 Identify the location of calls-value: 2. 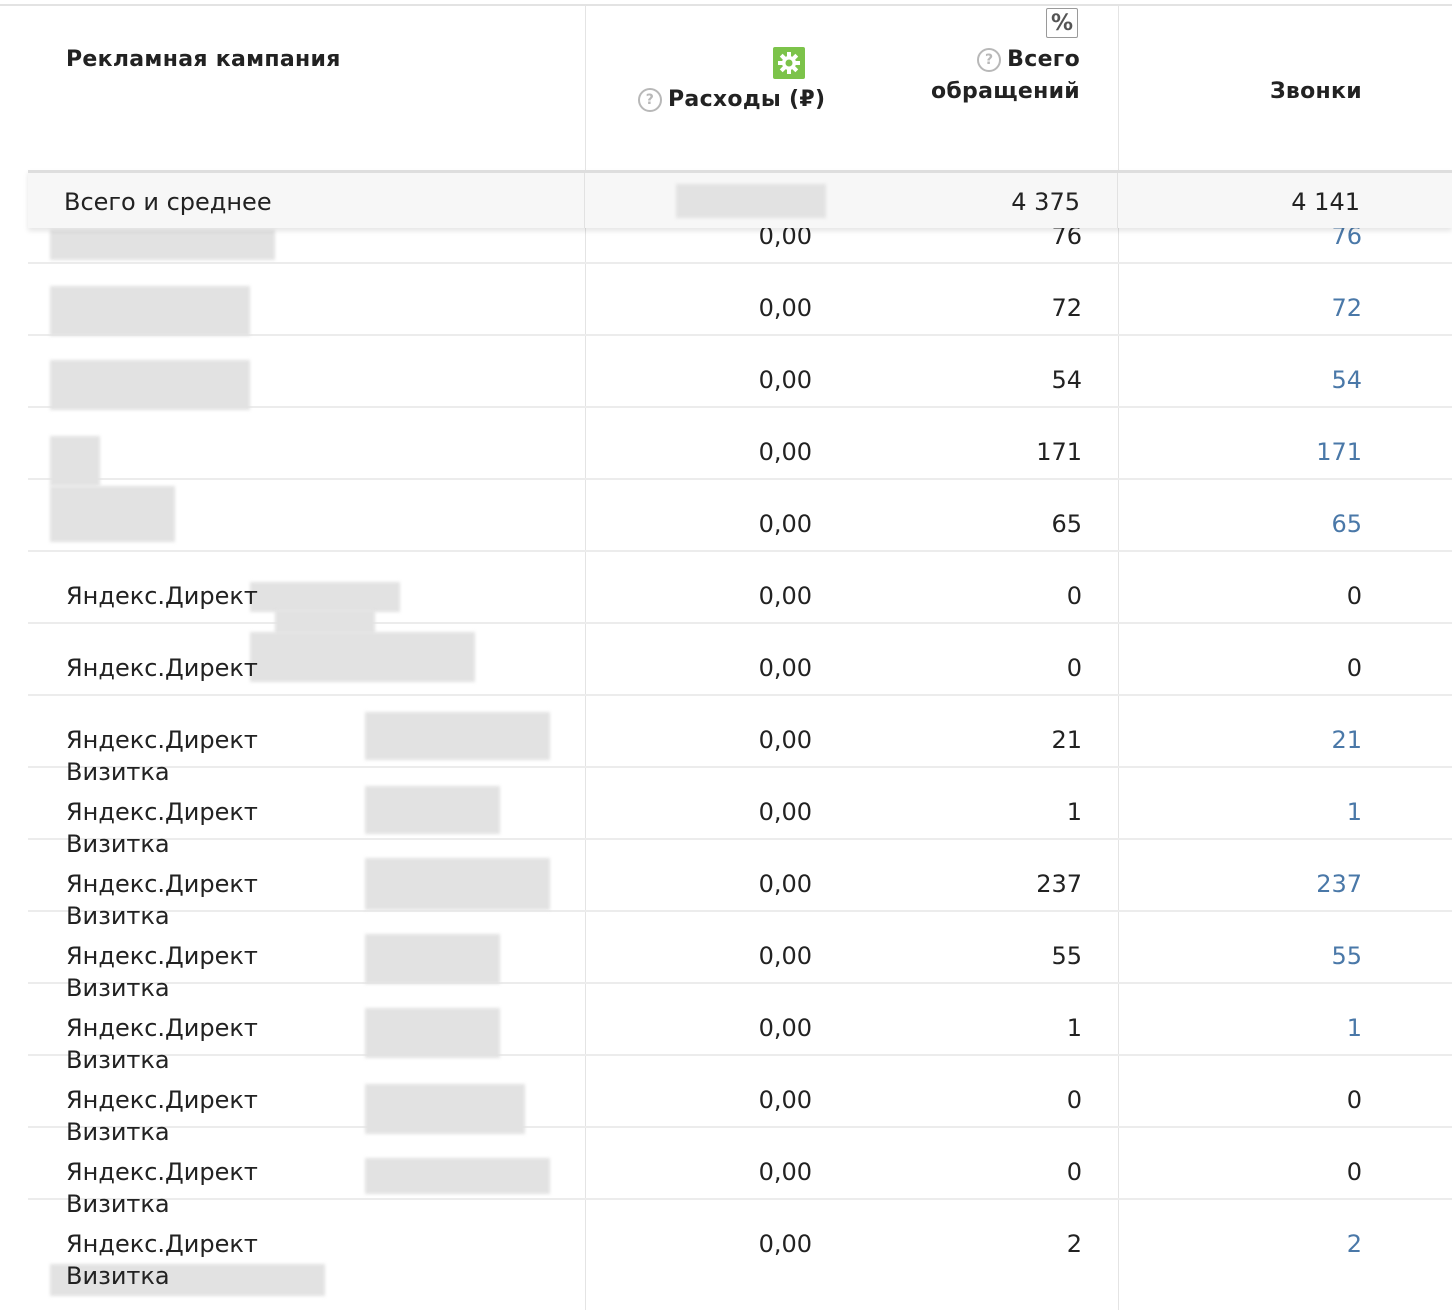
(1262, 1244).